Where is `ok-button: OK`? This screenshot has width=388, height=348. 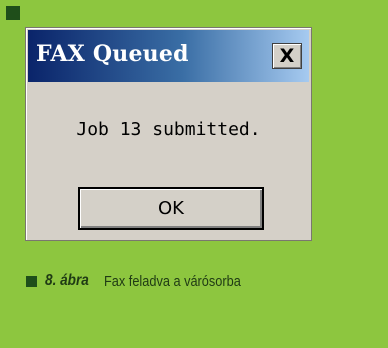
ok-button: OK is located at coordinates (171, 208).